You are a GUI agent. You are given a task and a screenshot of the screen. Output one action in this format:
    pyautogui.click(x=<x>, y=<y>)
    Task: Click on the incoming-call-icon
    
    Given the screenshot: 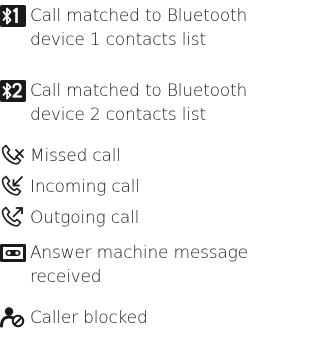 What is the action you would take?
    pyautogui.click(x=13, y=186)
    